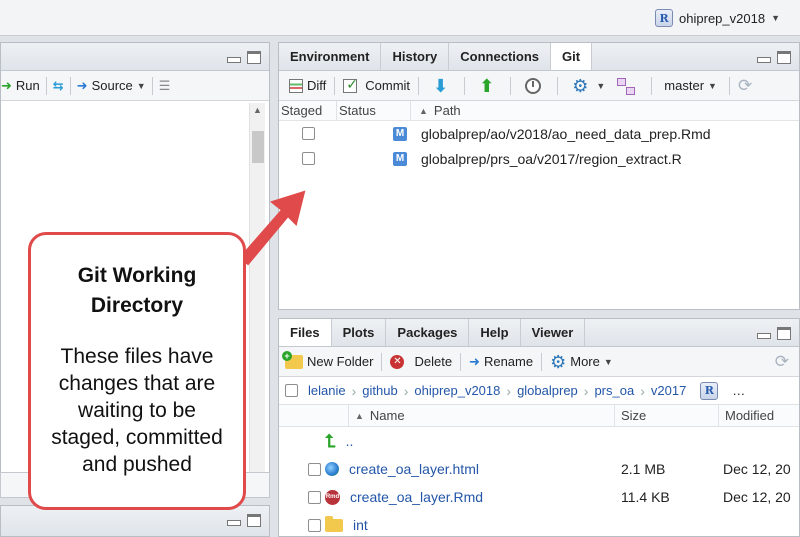 Image resolution: width=800 pixels, height=537 pixels. Describe the element at coordinates (757, 469) in the screenshot. I see `file-modified: Dec 12, 20` at that location.